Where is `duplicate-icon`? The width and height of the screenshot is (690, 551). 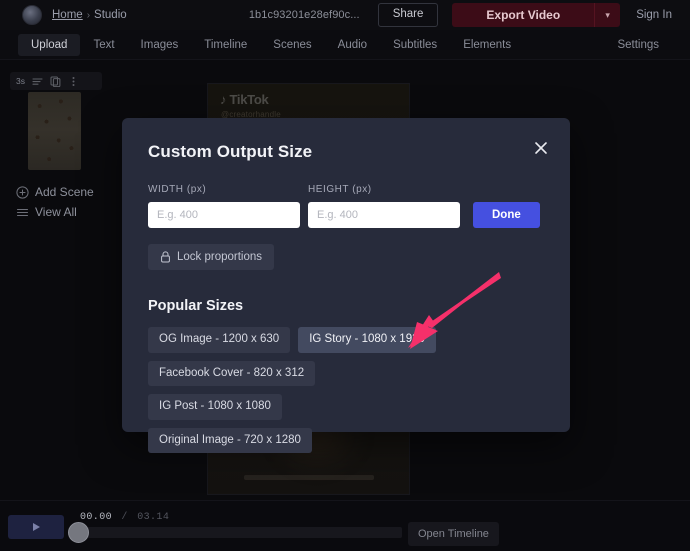
duplicate-icon is located at coordinates (56, 81).